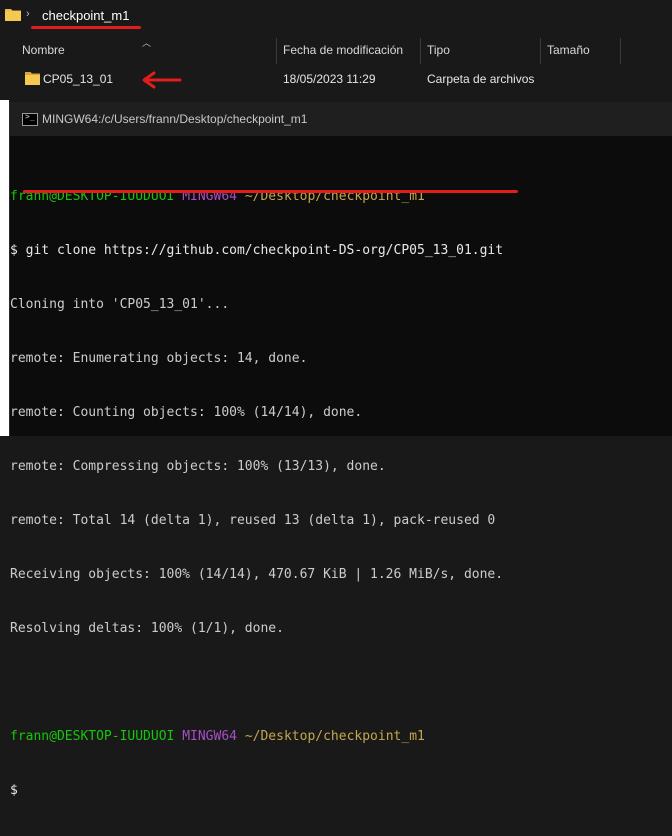 This screenshot has width=672, height=836. What do you see at coordinates (159, 358) in the screenshot?
I see `output-line: remote: Enumerating objects: 14, done.` at bounding box center [159, 358].